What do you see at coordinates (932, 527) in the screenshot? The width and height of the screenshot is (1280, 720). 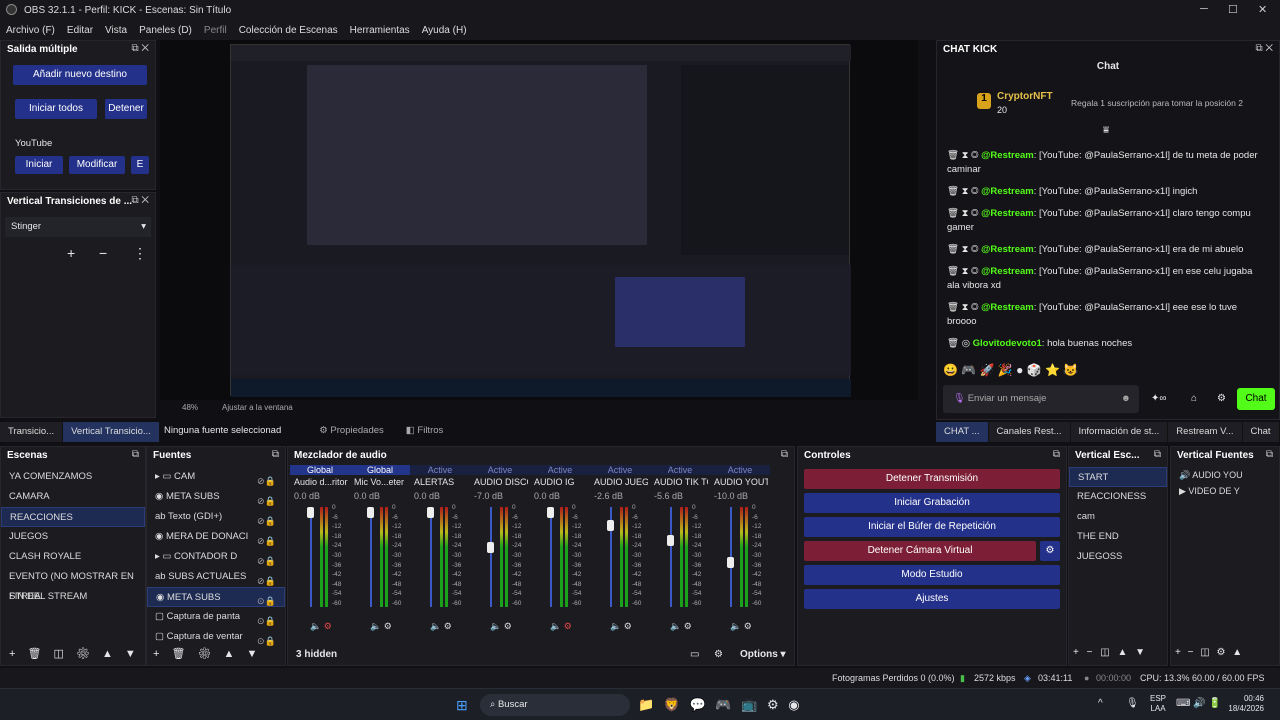 I see `replay-buffer-button: Iniciar el Búfer de Repetición` at bounding box center [932, 527].